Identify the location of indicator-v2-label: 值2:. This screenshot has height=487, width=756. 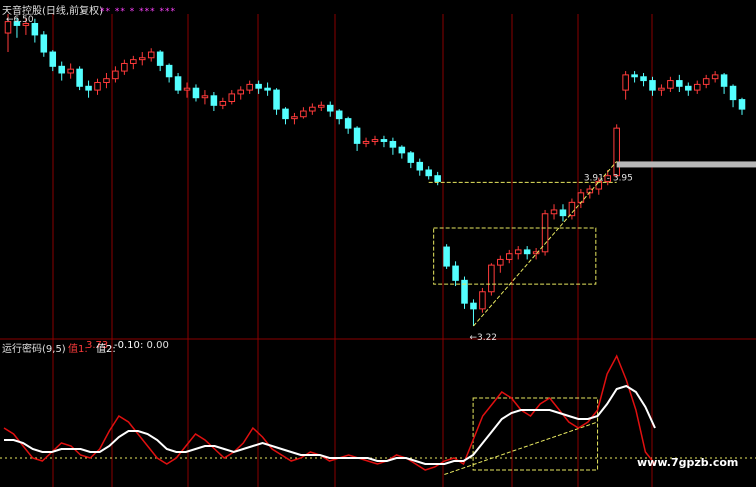
(106, 349).